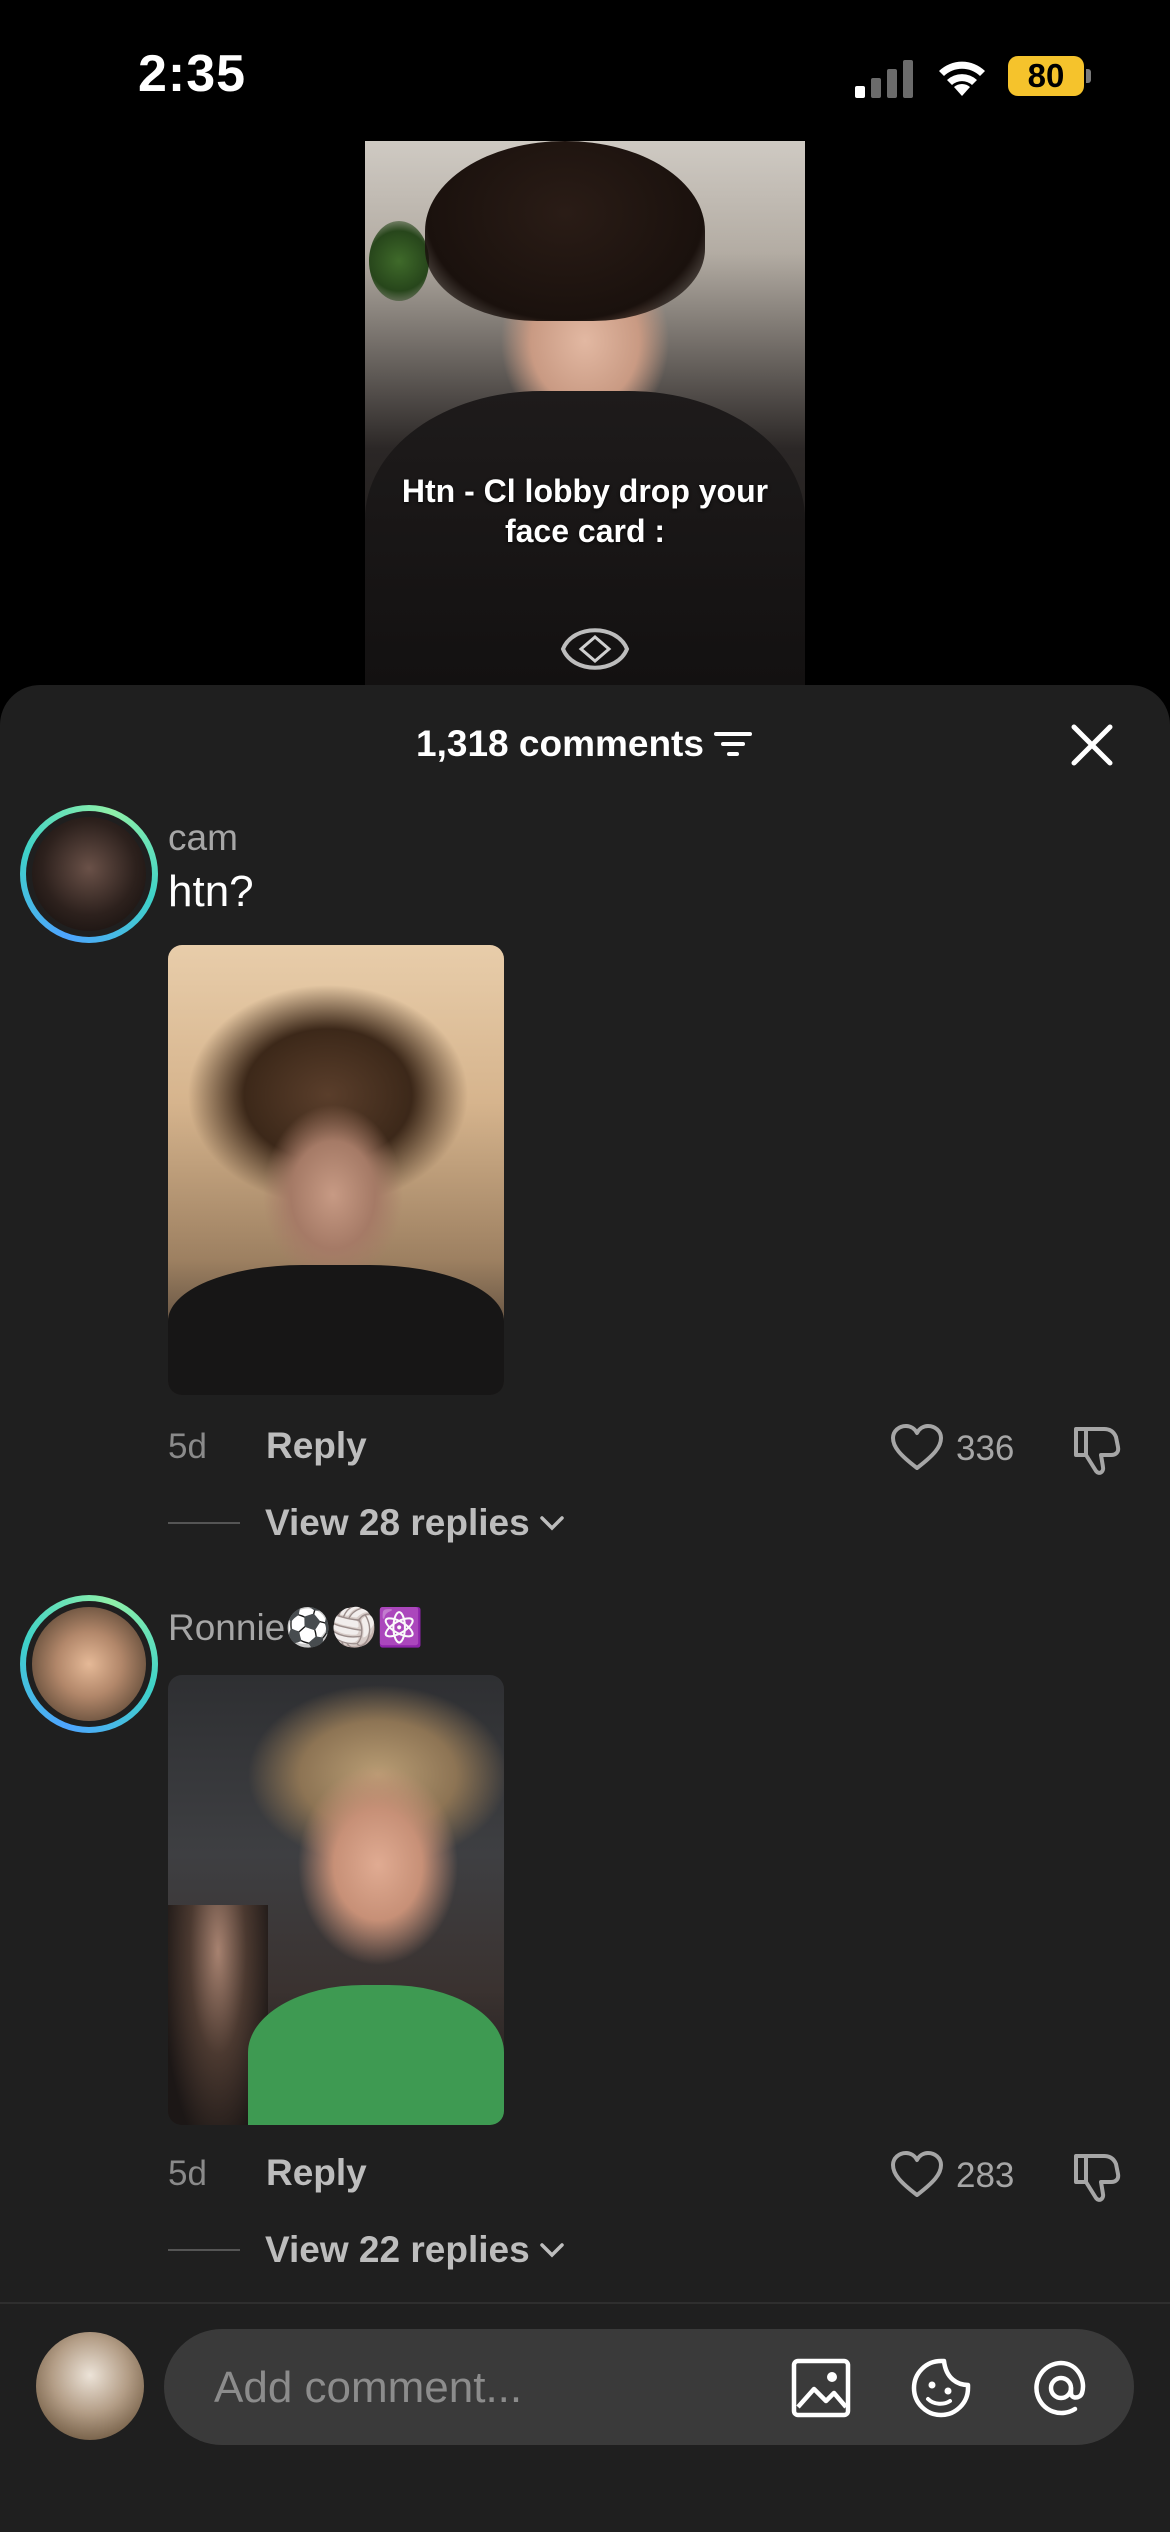  Describe the element at coordinates (560, 743) in the screenshot. I see `comment-count-label: 1,318 comments` at that location.